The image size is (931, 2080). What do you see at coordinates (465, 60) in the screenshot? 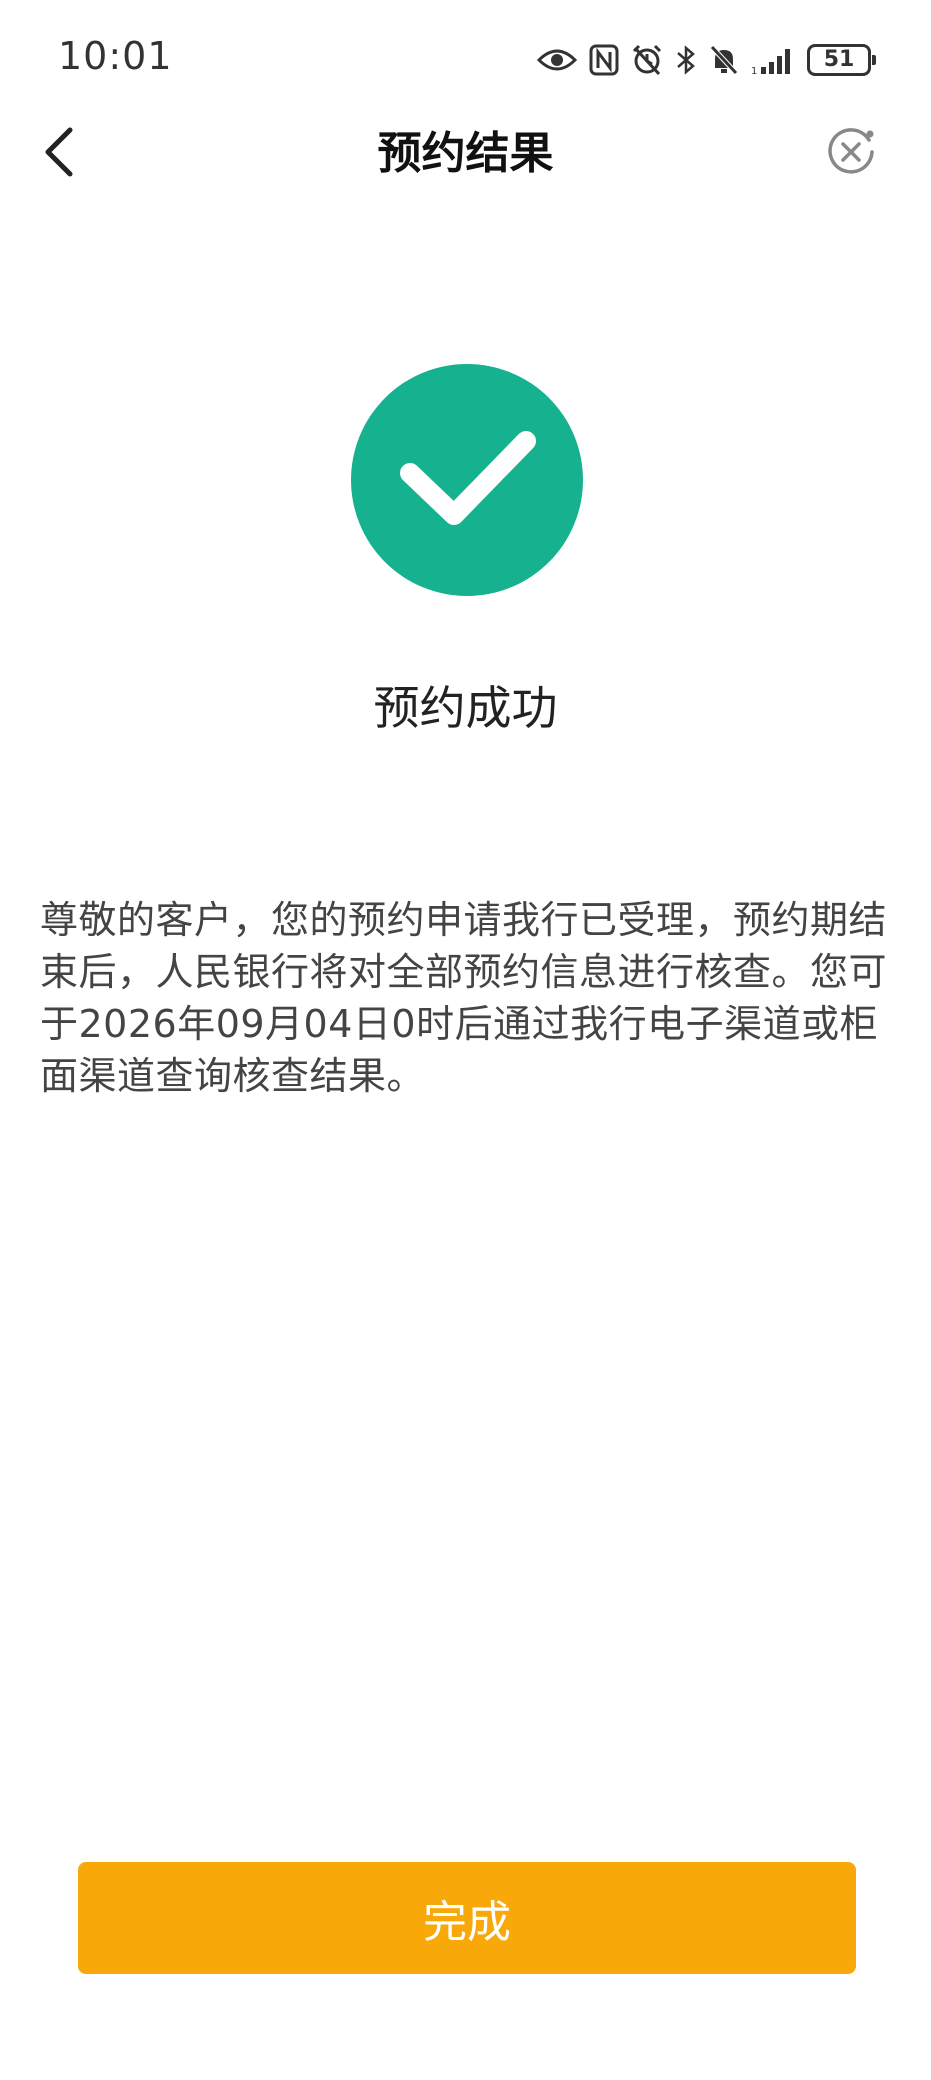
I see `status-bar: 10:01 1 51` at bounding box center [465, 60].